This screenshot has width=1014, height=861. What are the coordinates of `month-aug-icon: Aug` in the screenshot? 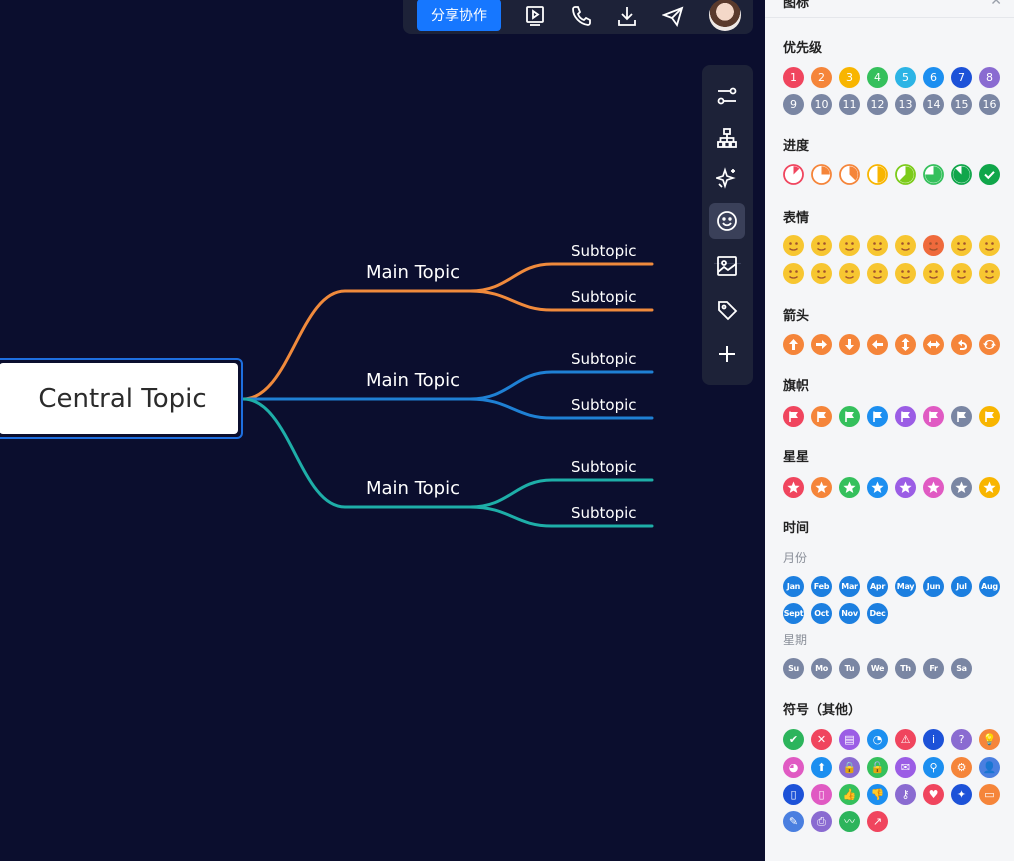 It's located at (989, 586).